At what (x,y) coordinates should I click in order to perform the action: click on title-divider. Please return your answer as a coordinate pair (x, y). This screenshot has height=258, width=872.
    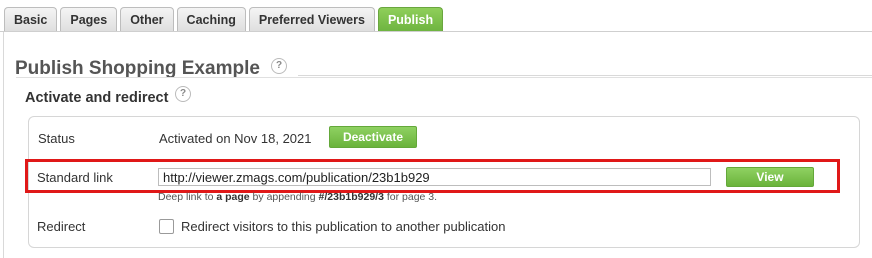
    Looking at the image, I should click on (585, 75).